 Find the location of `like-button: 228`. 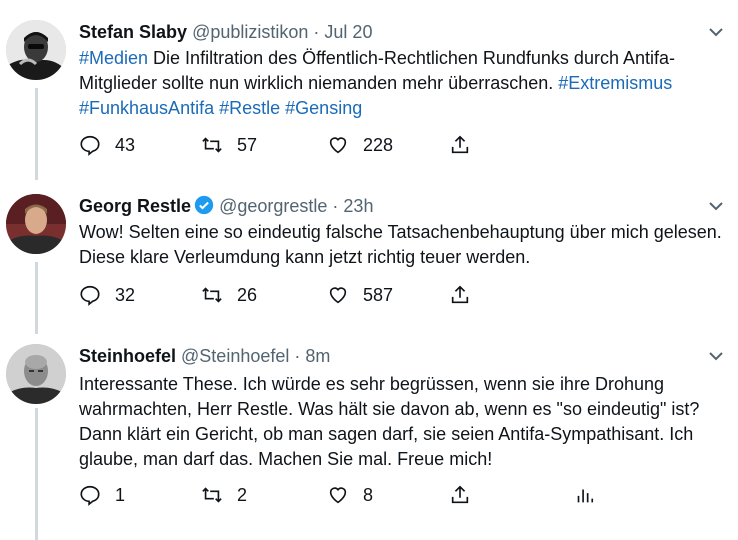

like-button: 228 is located at coordinates (360, 145).